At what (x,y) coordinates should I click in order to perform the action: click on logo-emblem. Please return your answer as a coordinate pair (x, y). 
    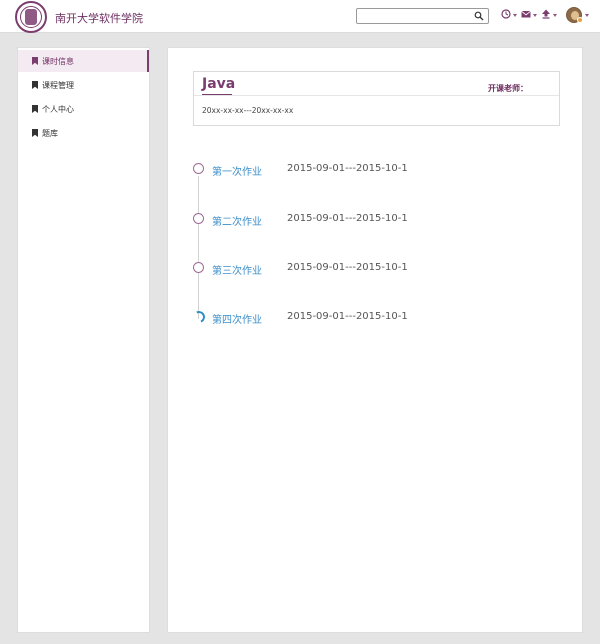
    Looking at the image, I should click on (31, 17).